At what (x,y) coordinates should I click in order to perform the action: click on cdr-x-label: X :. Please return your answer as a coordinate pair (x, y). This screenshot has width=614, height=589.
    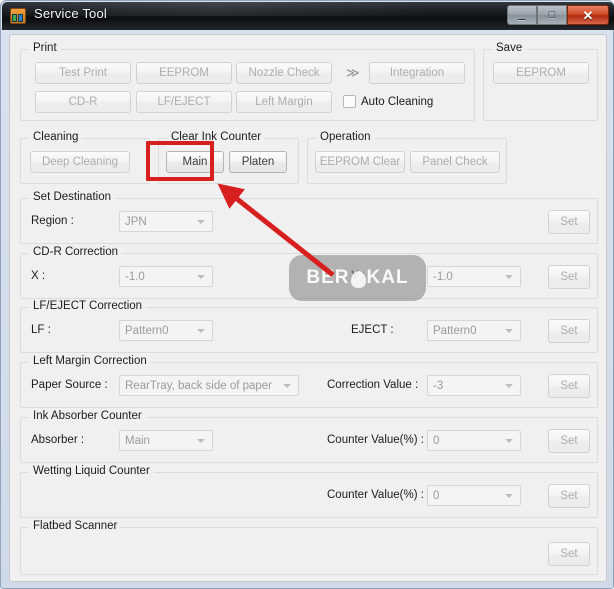
    Looking at the image, I should click on (38, 276).